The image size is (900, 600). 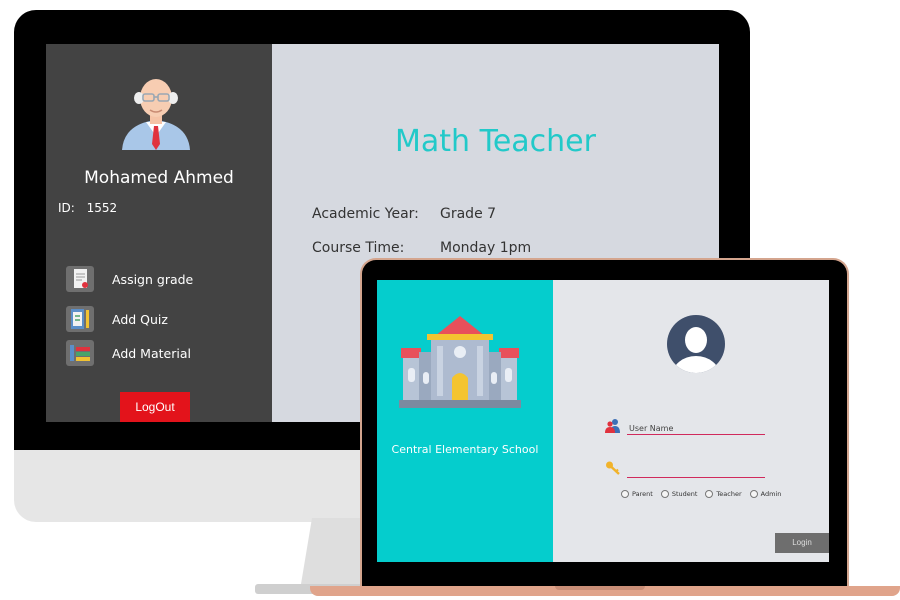 What do you see at coordinates (156, 110) in the screenshot?
I see `teacher-avatar-icon` at bounding box center [156, 110].